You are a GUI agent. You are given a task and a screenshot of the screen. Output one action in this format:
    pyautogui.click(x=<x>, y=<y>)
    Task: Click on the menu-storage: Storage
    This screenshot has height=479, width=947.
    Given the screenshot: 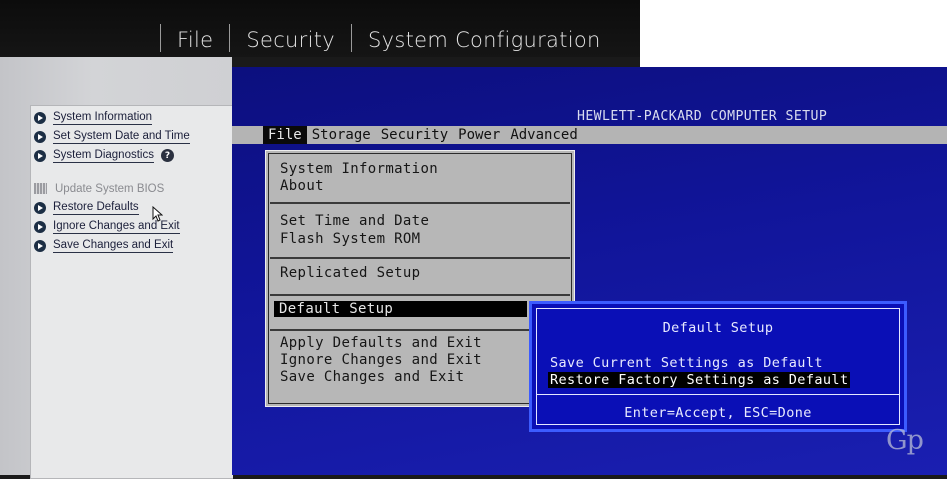 What is the action you would take?
    pyautogui.click(x=341, y=135)
    